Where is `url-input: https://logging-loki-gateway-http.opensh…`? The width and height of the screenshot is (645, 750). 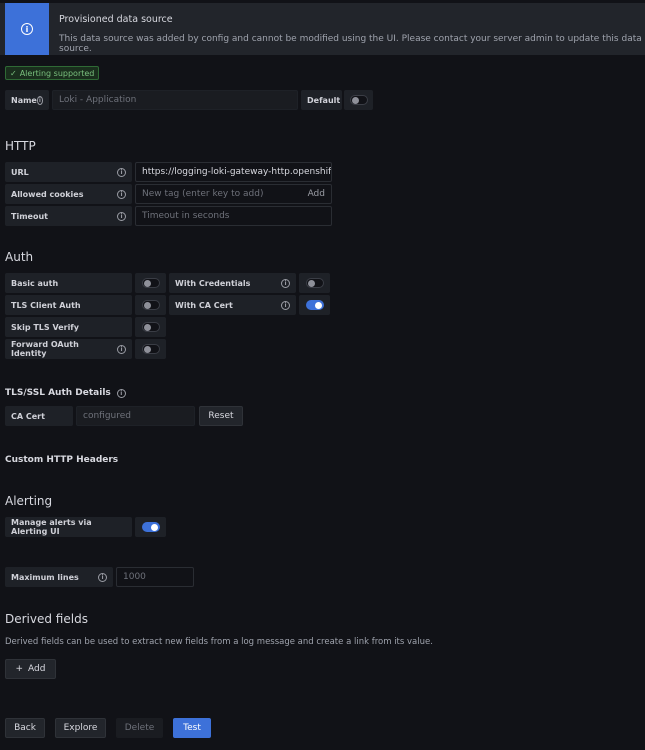 url-input: https://logging-loki-gateway-http.opensh… is located at coordinates (233, 172).